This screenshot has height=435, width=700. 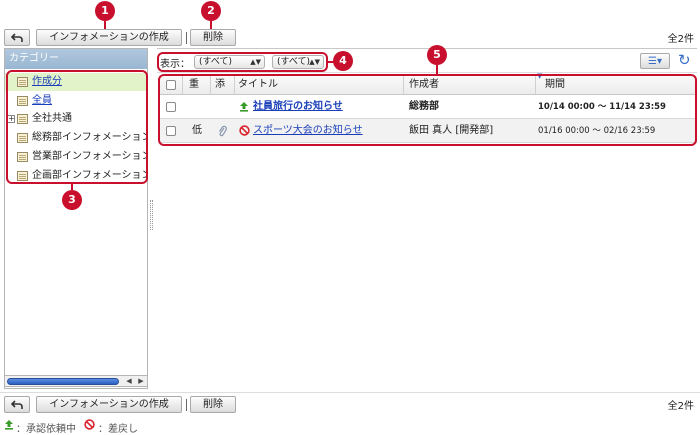 What do you see at coordinates (211, 25) in the screenshot?
I see `callout-2-stem` at bounding box center [211, 25].